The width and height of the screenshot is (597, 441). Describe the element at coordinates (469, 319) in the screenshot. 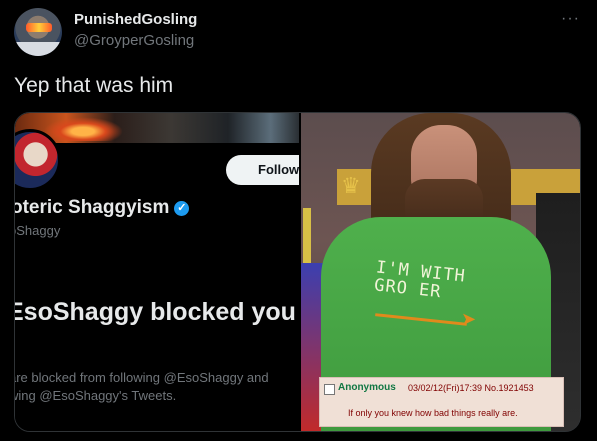

I see `arrow-head-icon: ➤` at that location.